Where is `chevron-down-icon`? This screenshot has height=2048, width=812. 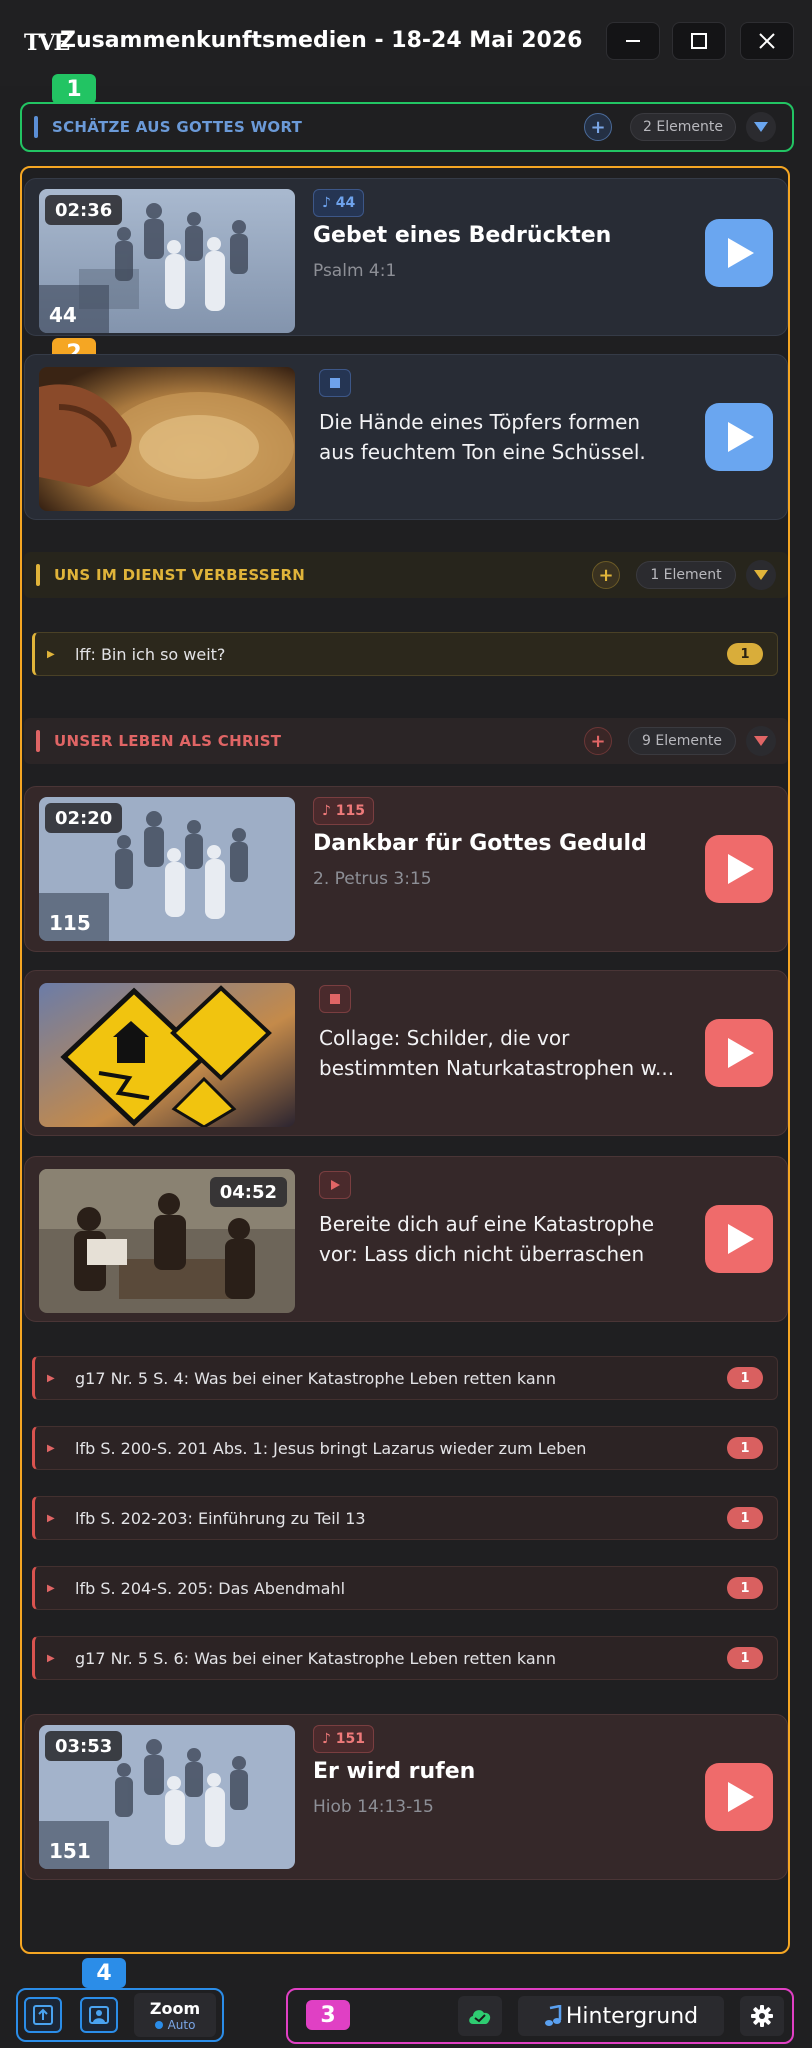 chevron-down-icon is located at coordinates (761, 741).